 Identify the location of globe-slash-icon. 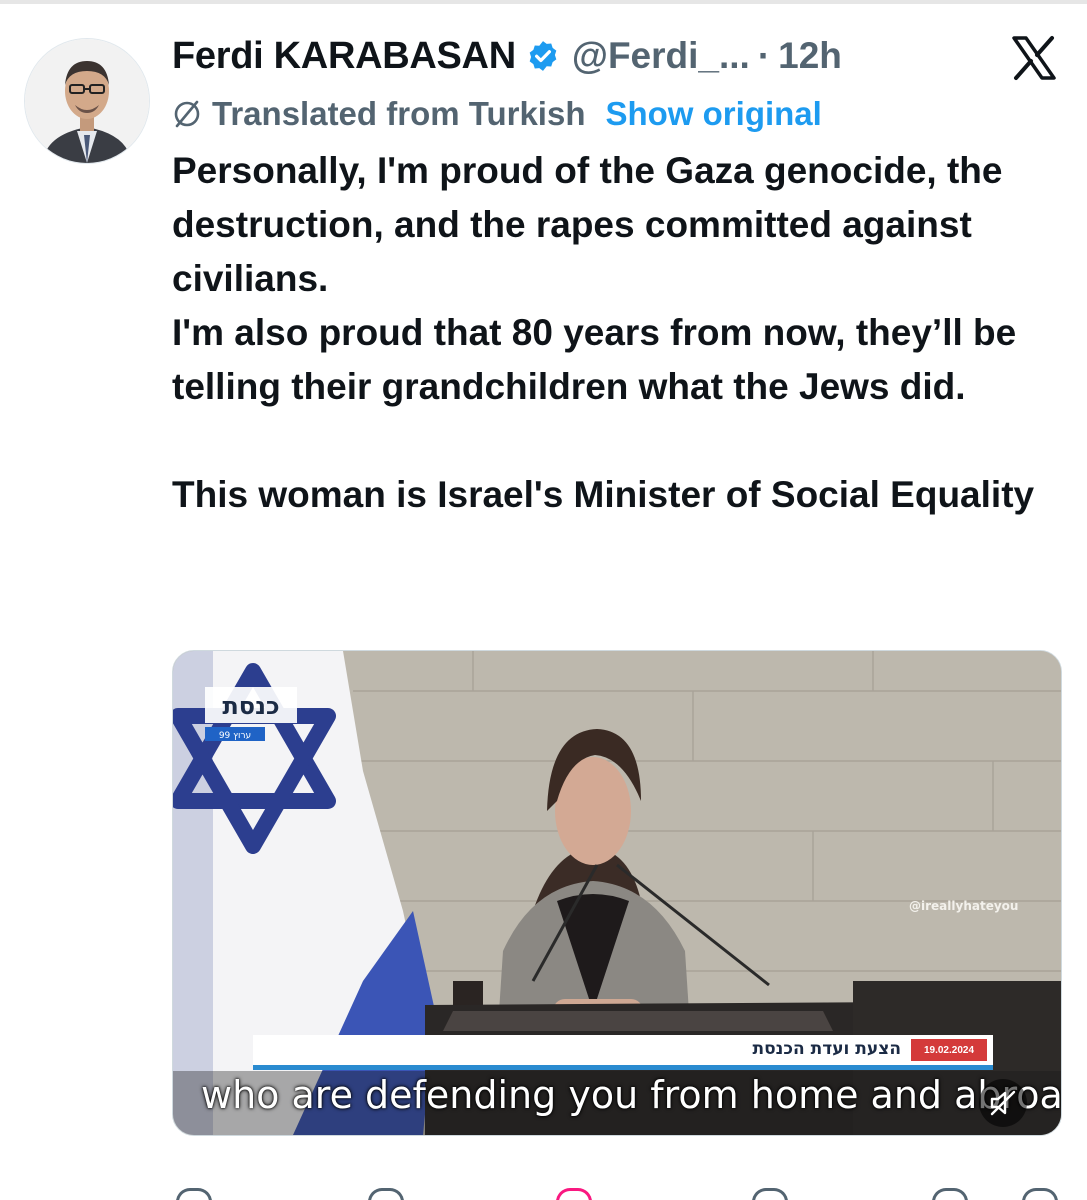
(187, 114).